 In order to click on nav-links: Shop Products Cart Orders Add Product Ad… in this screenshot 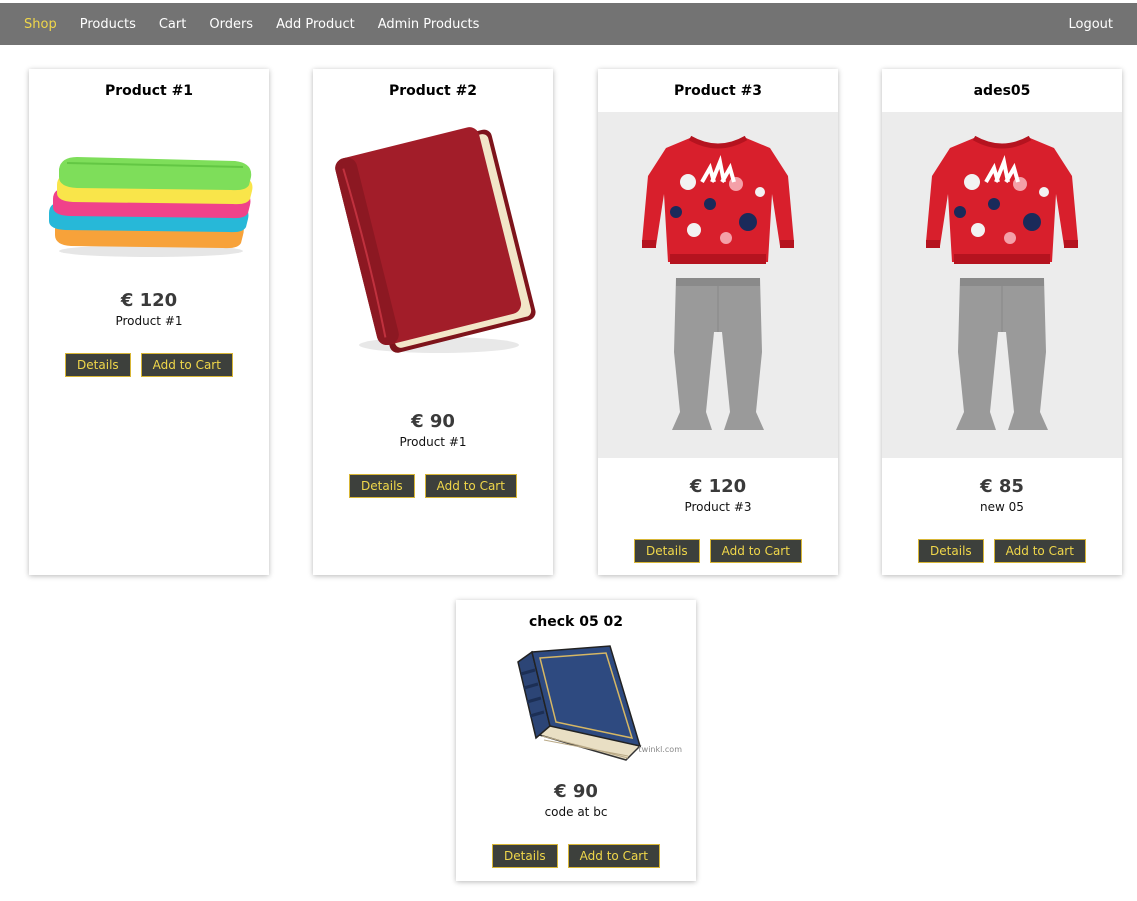, I will do `click(263, 24)`.